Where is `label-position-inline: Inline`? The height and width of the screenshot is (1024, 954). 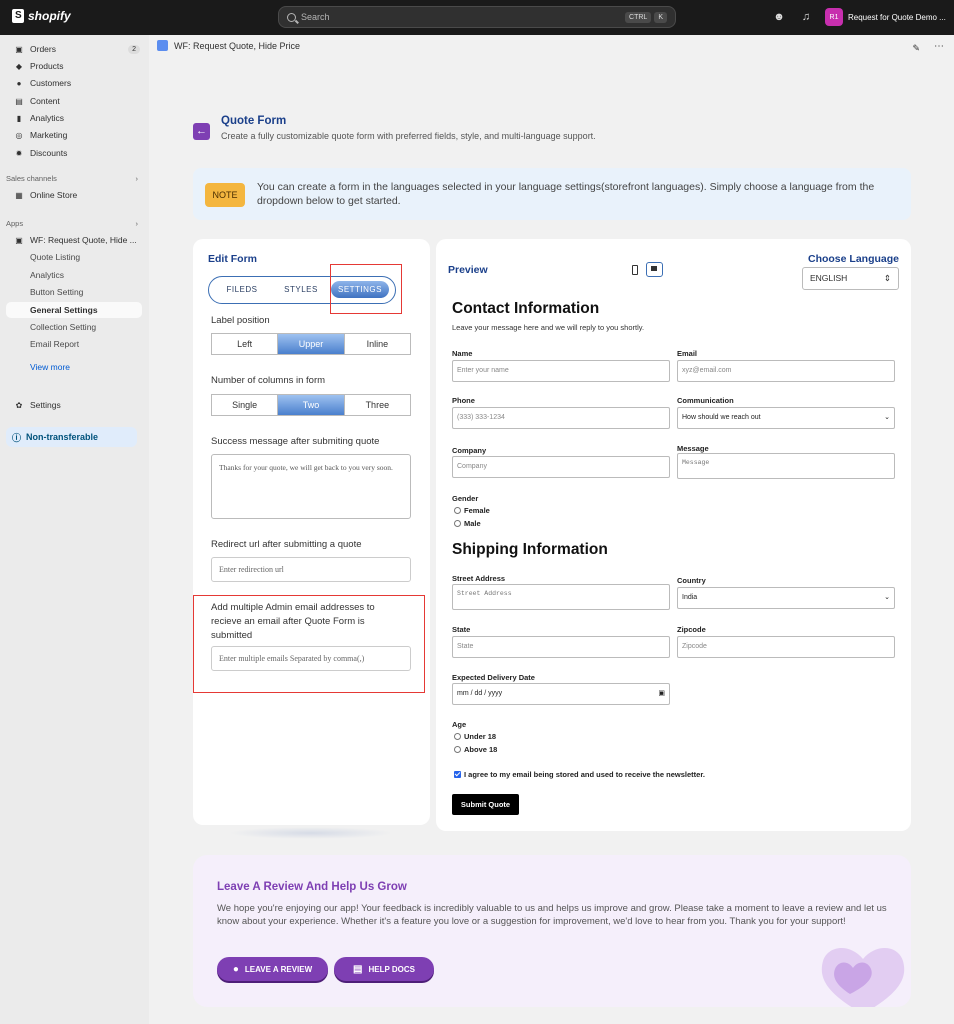
label-position-inline: Inline is located at coordinates (377, 344).